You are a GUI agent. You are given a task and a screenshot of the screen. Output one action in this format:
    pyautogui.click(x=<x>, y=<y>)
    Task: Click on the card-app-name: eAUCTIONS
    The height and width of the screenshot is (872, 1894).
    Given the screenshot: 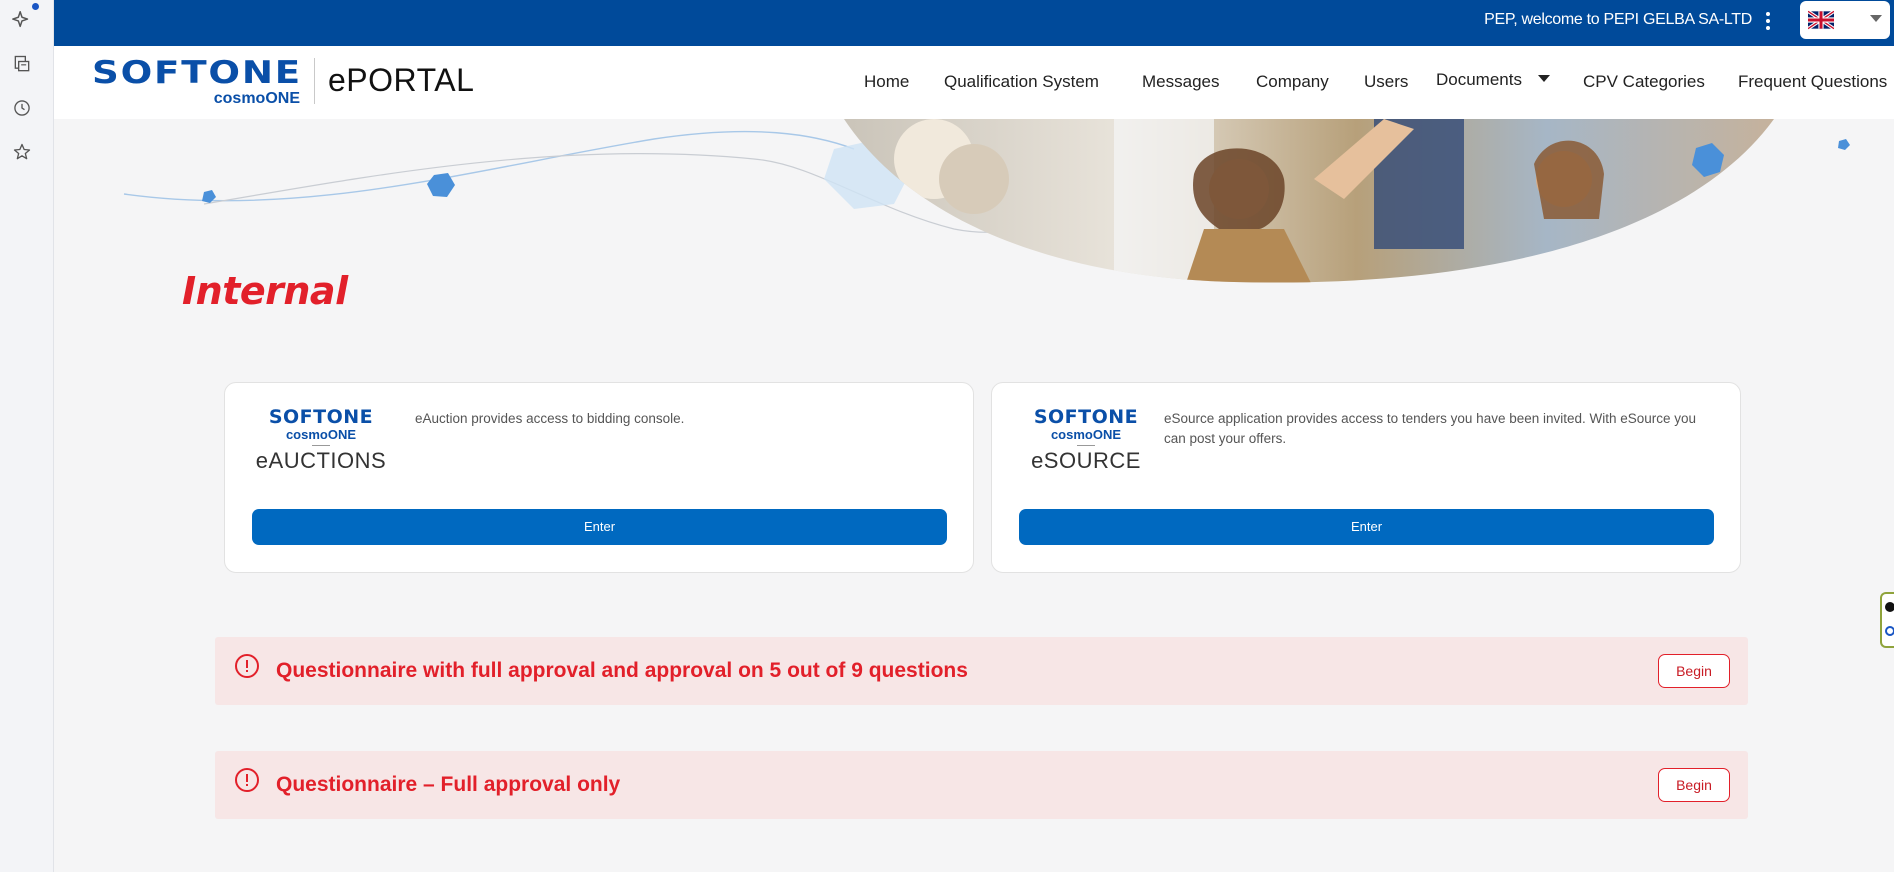 What is the action you would take?
    pyautogui.click(x=321, y=460)
    